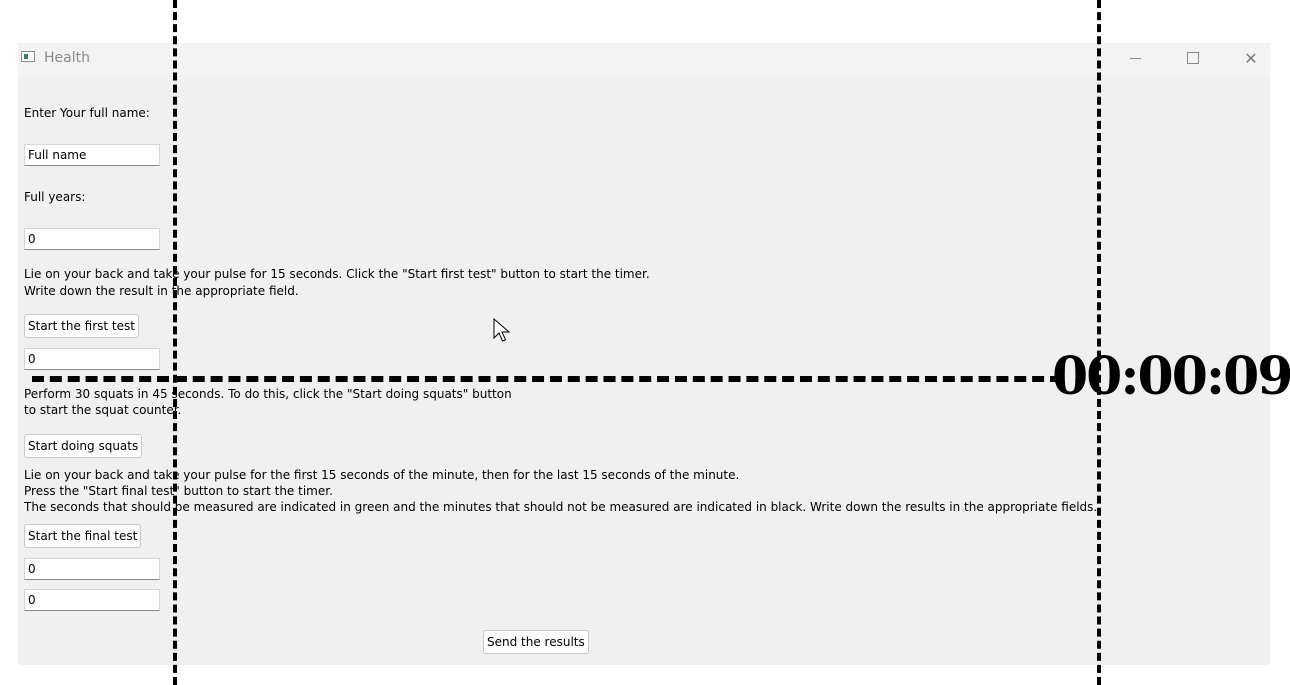 The image size is (1290, 685). Describe the element at coordinates (87, 113) in the screenshot. I see `name-label: Enter Your full name:` at that location.